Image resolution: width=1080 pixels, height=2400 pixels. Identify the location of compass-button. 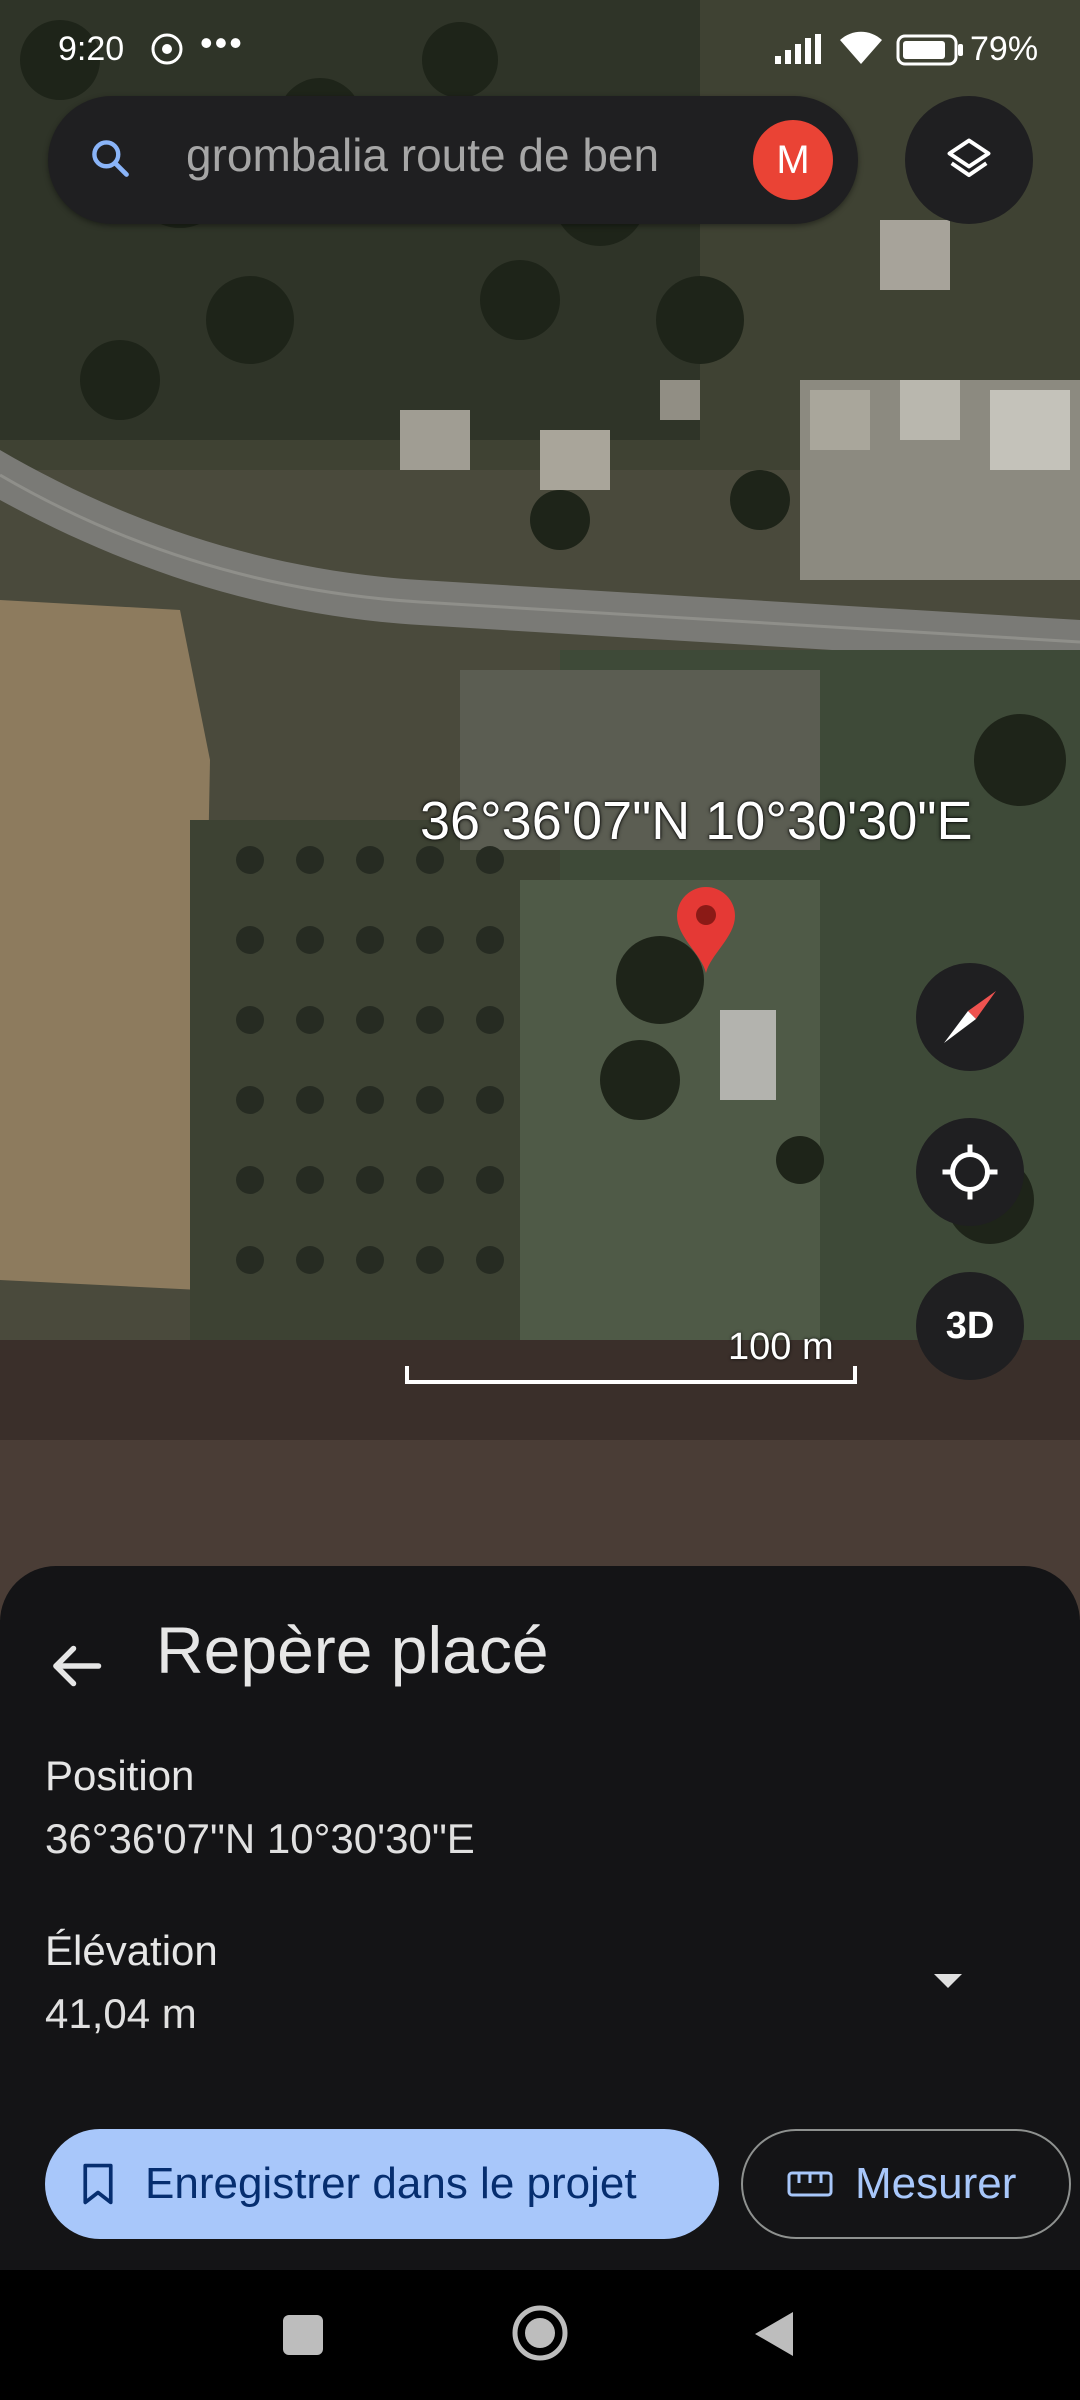
(970, 1017).